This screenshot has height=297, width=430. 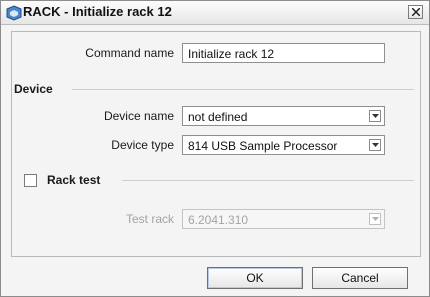 What do you see at coordinates (218, 117) in the screenshot?
I see `device-name-value: not defined` at bounding box center [218, 117].